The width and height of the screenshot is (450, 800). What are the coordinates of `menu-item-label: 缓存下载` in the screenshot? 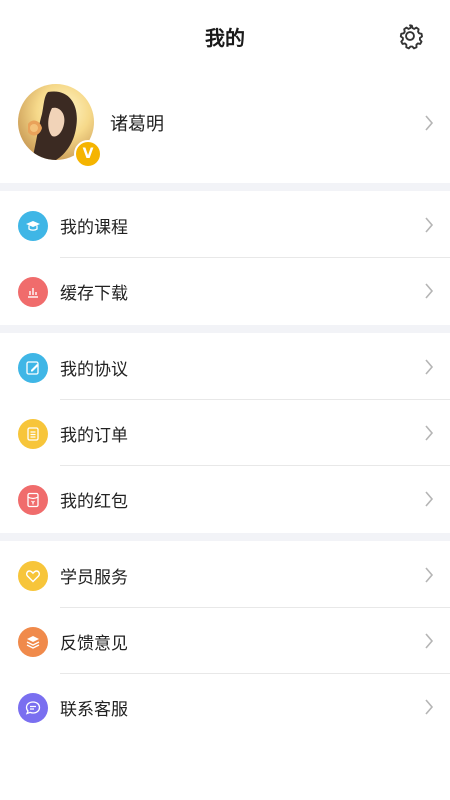 It's located at (94, 294).